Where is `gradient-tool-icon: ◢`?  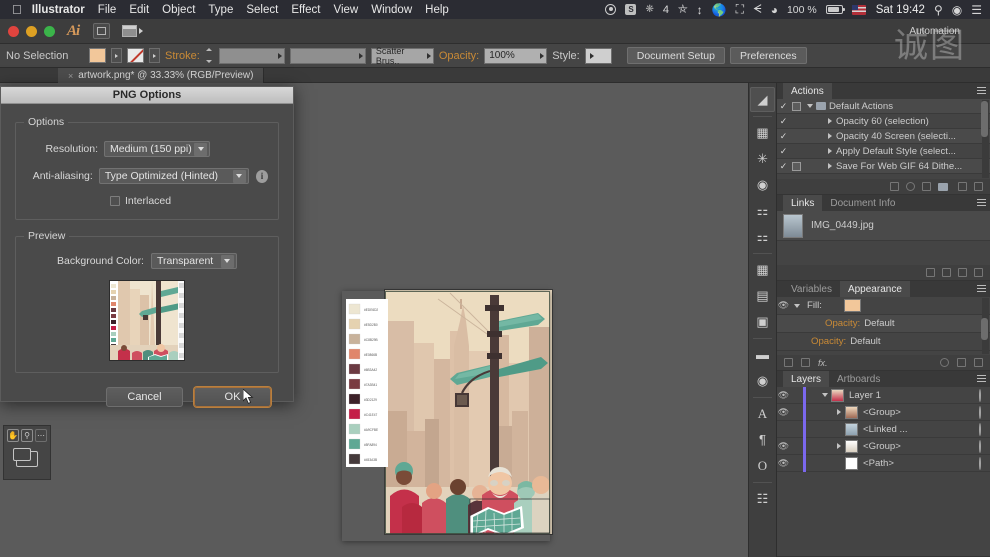
gradient-tool-icon: ◢ is located at coordinates (762, 99).